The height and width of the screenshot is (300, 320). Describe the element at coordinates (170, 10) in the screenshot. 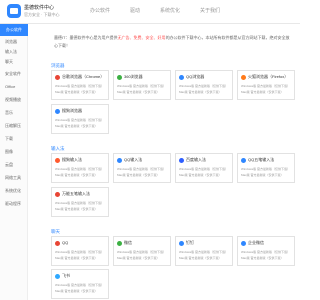

I see `nav-item-optimize: 系统优化` at that location.